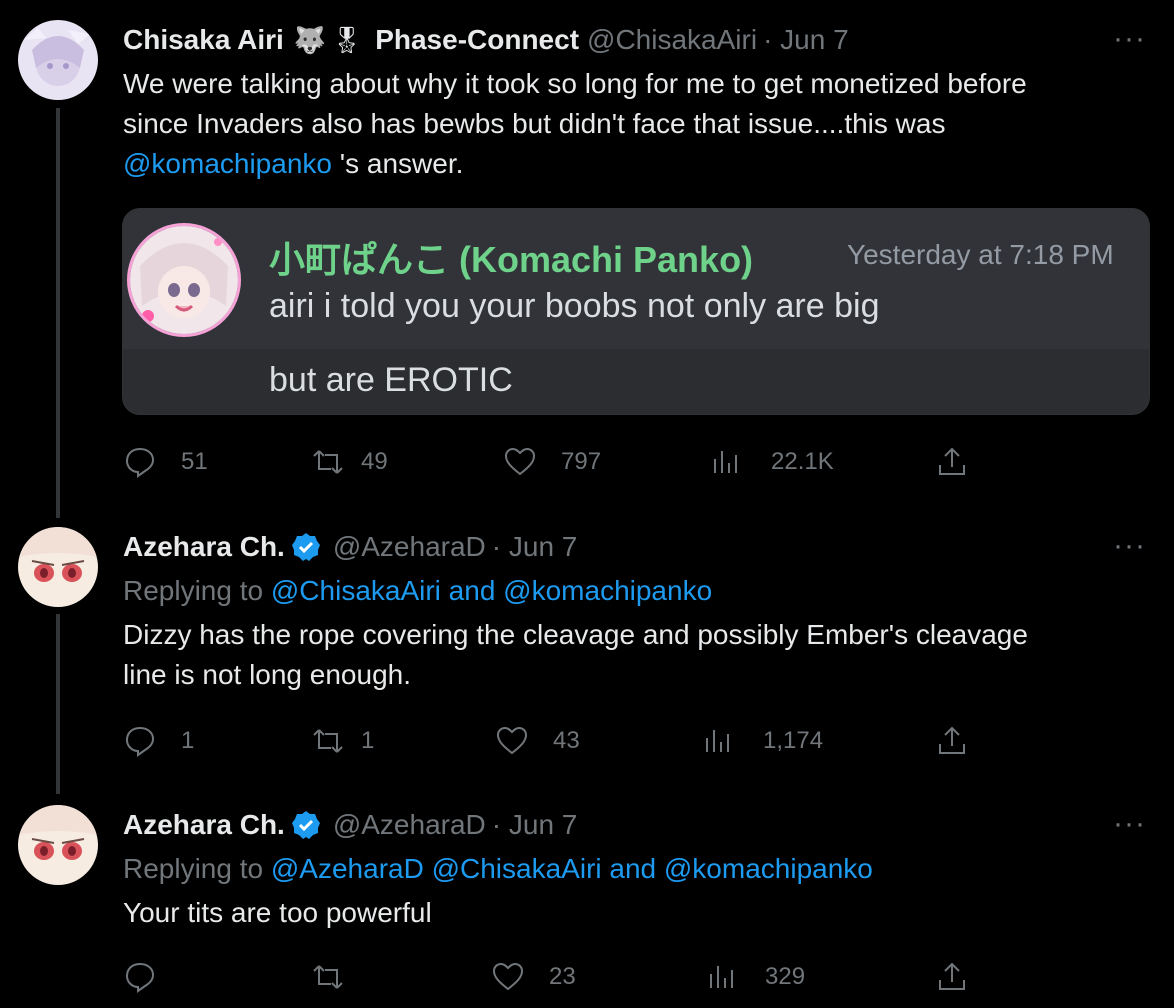 This screenshot has height=1008, width=1174. What do you see at coordinates (391, 380) in the screenshot?
I see `discord-message-line: but are EROTIC` at bounding box center [391, 380].